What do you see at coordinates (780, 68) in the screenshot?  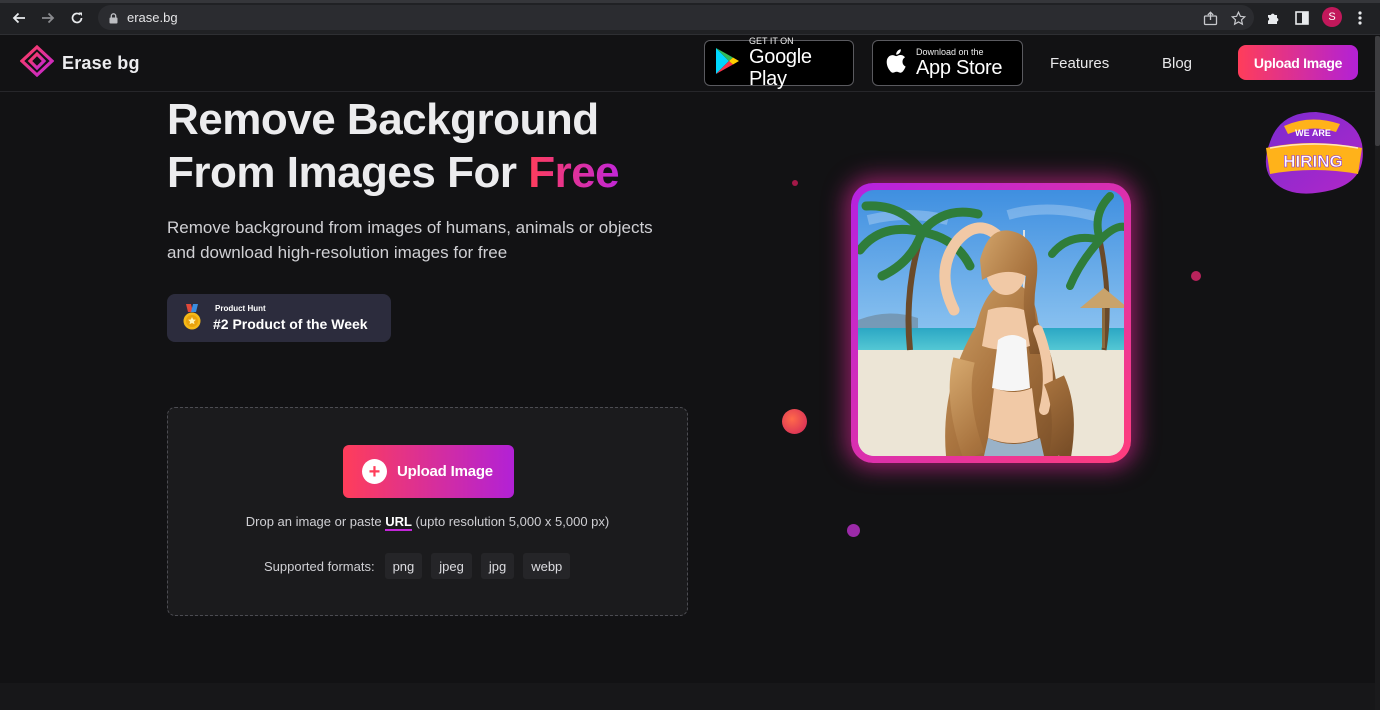 I see `google-play-big: Google Play` at bounding box center [780, 68].